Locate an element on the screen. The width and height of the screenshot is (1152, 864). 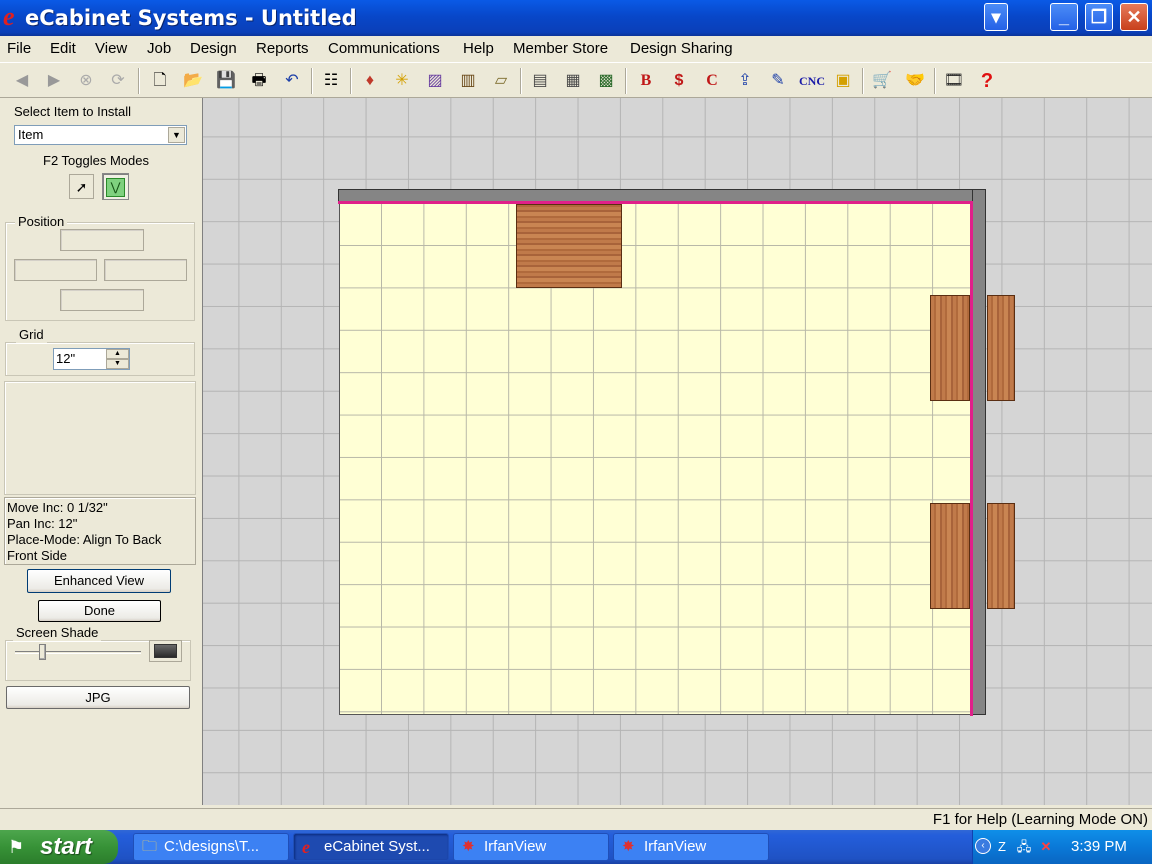
cutlist-report-icon: C is located at coordinates (712, 81).